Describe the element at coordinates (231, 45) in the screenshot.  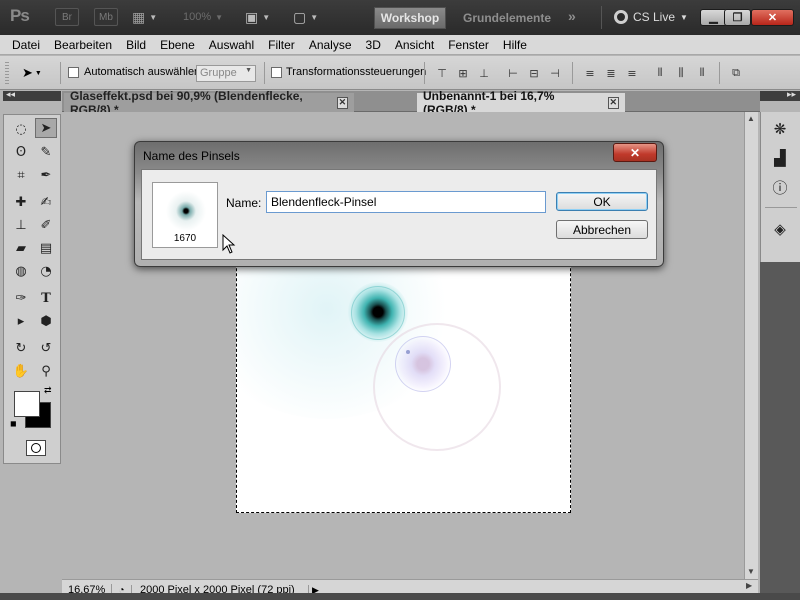
I see `menu-auswahl: Auswahl` at that location.